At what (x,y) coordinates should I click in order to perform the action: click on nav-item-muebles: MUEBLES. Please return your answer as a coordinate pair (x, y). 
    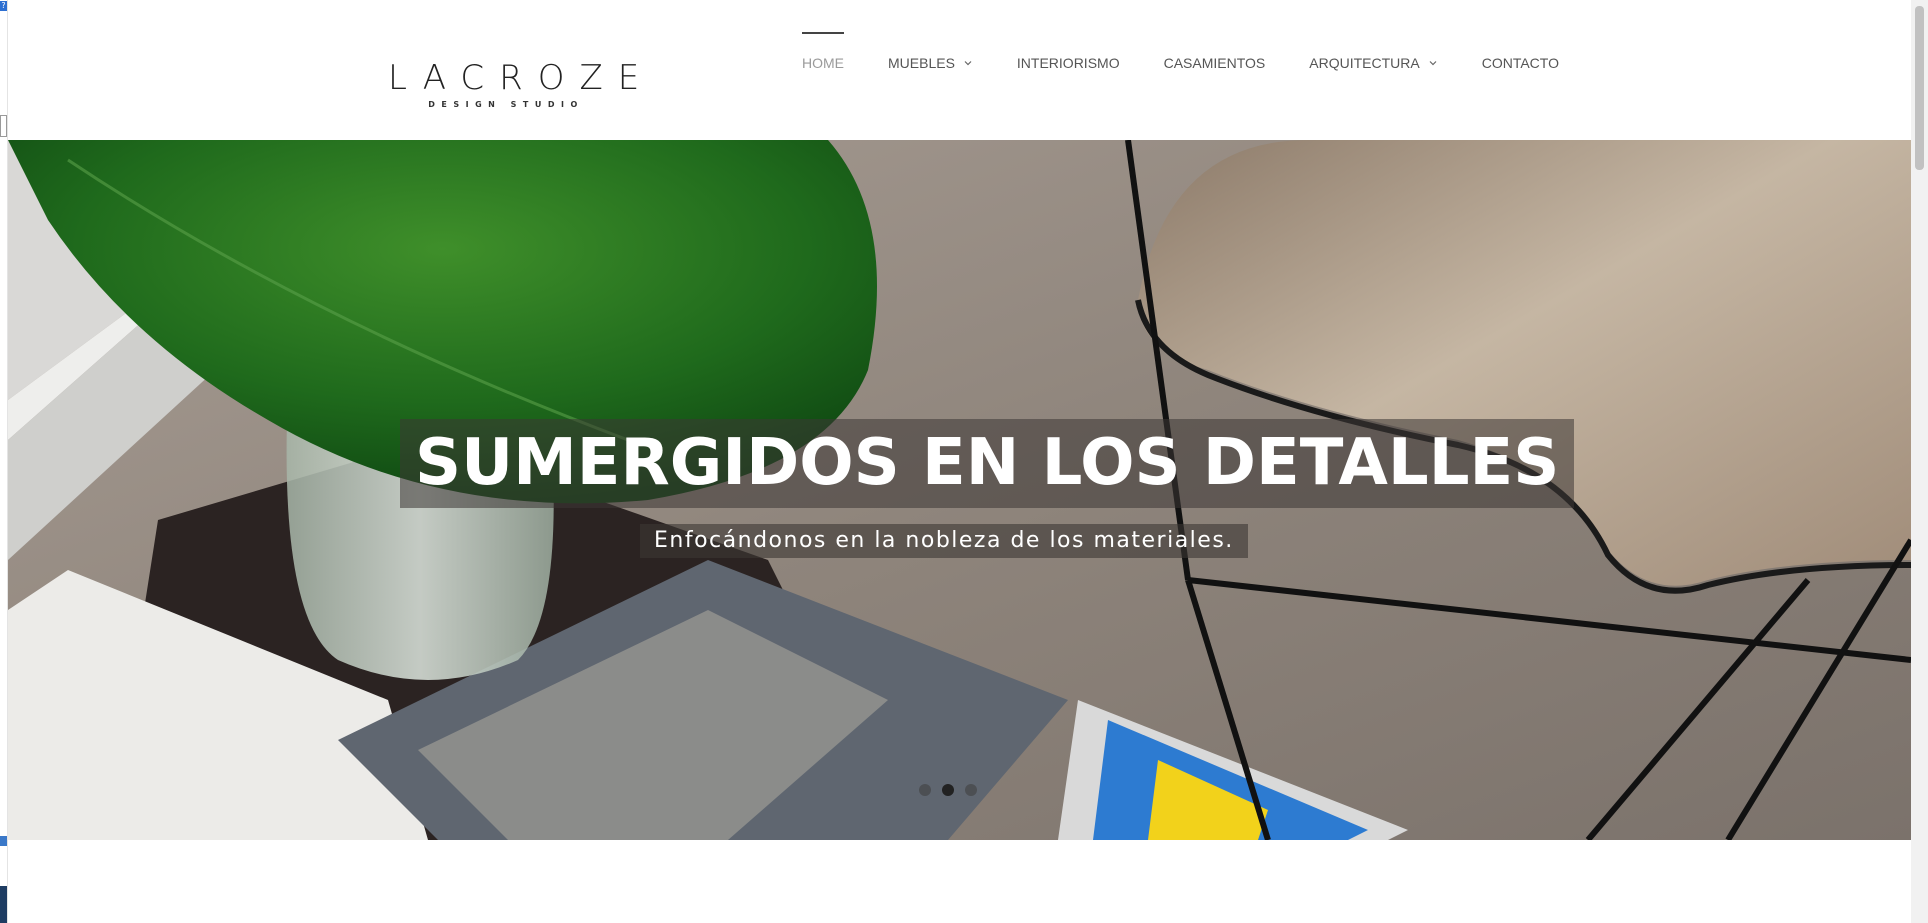
    Looking at the image, I should click on (930, 70).